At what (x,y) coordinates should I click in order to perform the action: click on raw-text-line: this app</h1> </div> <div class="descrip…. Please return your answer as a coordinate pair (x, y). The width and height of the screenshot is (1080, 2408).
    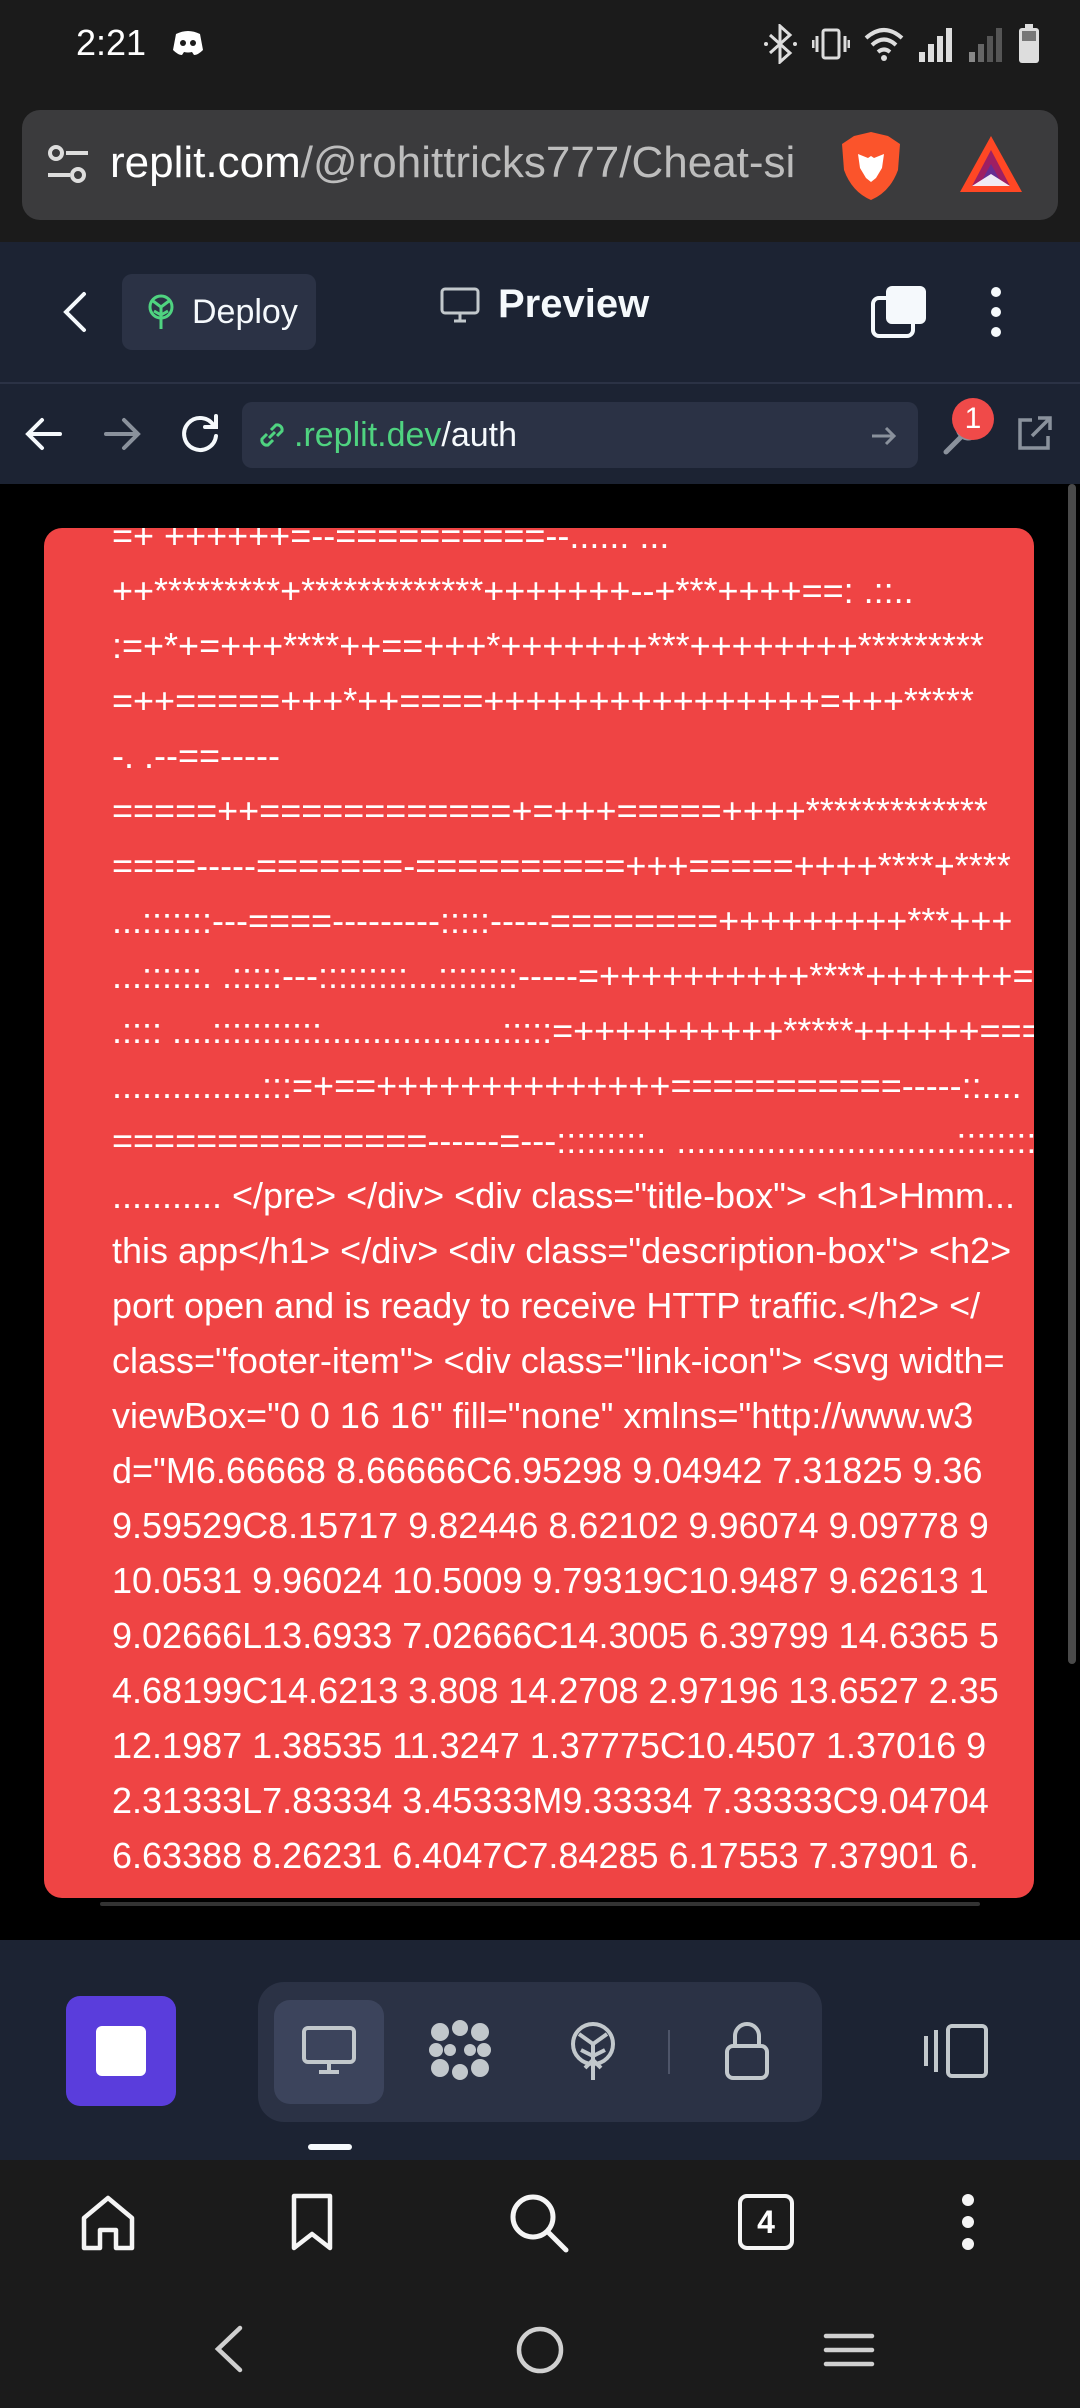
    Looking at the image, I should click on (562, 1250).